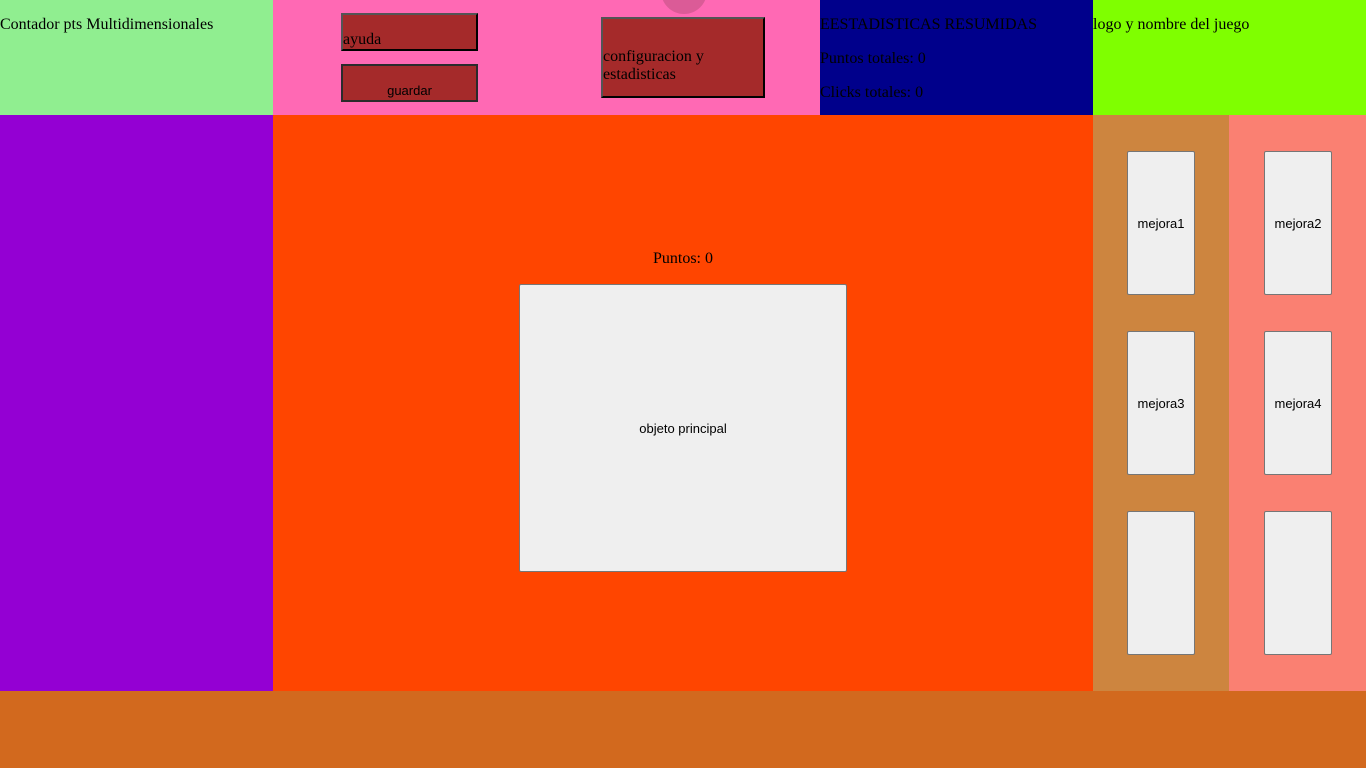 The height and width of the screenshot is (768, 1366). What do you see at coordinates (1161, 223) in the screenshot?
I see `upgrade-1-button: mejora1` at bounding box center [1161, 223].